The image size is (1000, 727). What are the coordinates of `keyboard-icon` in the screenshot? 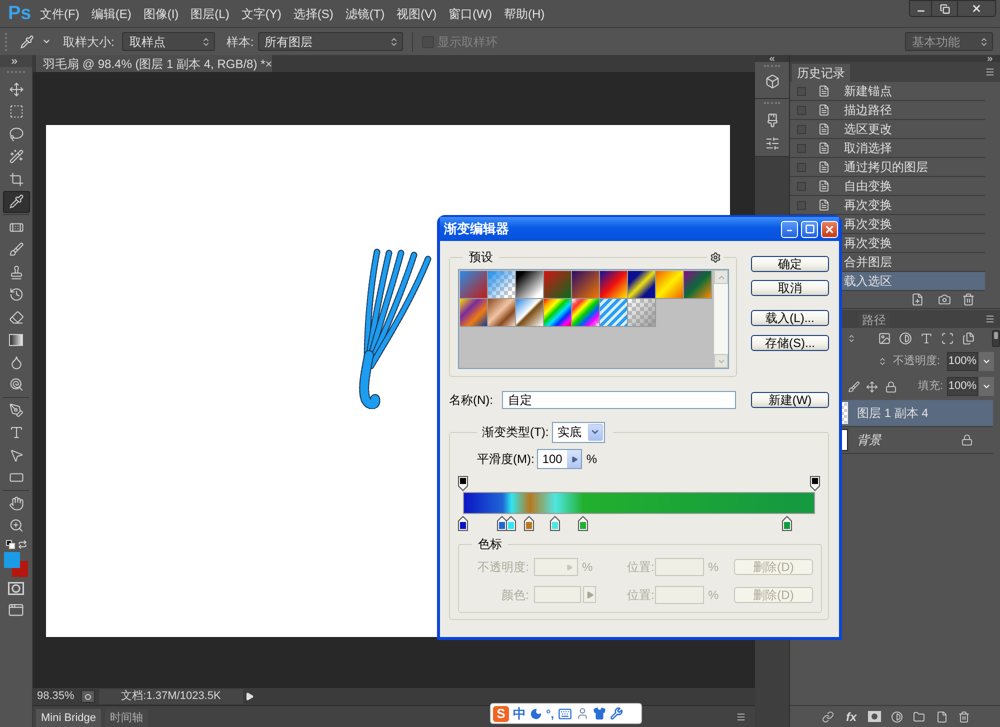 It's located at (565, 713).